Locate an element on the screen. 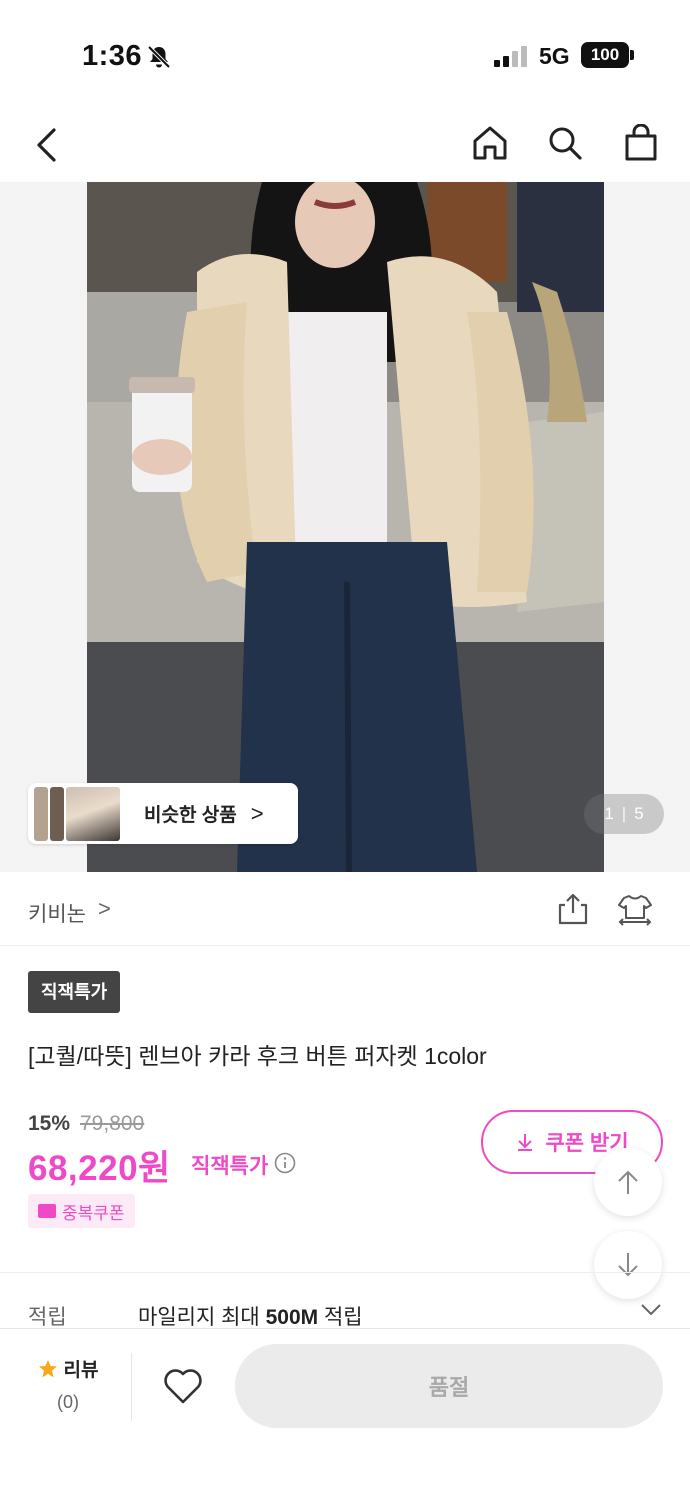 The width and height of the screenshot is (690, 1500). back-button is located at coordinates (47, 145).